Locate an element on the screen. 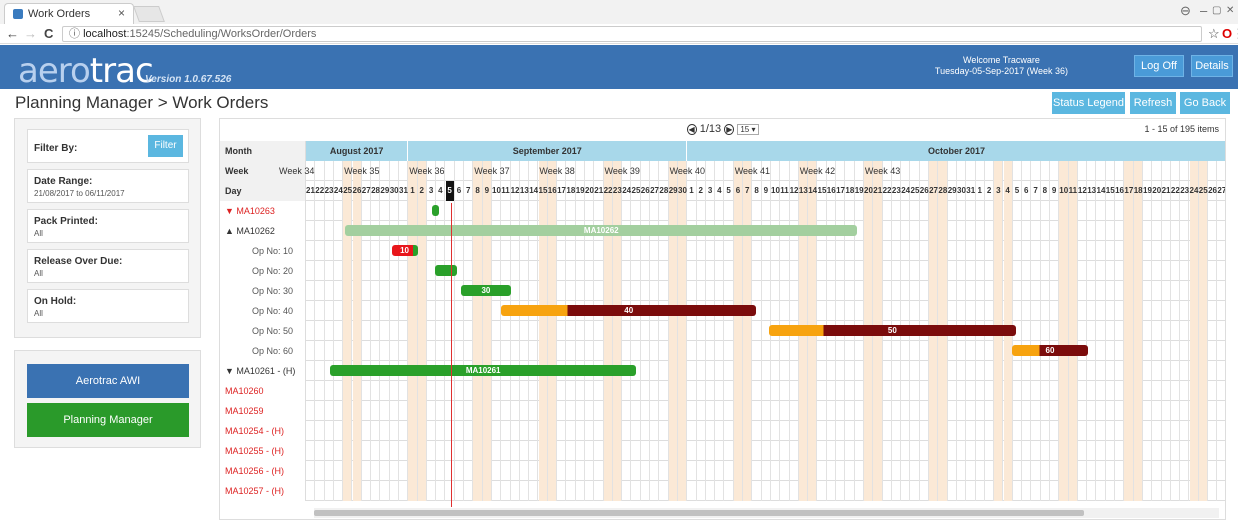 This screenshot has width=1238, height=521. filter-date-range: Date Range: 21/08/2017 to 06/11/2017 is located at coordinates (108, 186).